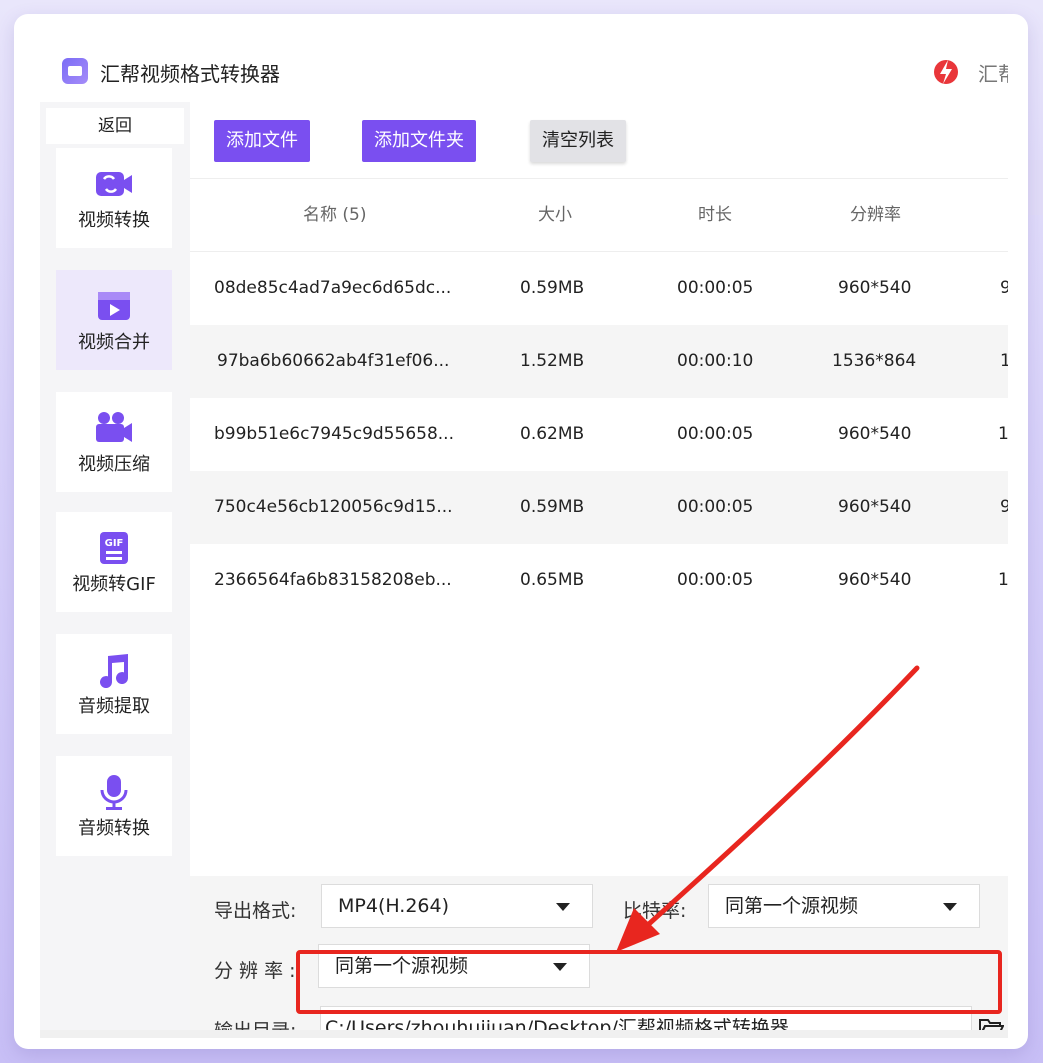 The height and width of the screenshot is (1063, 1043). Describe the element at coordinates (874, 361) in the screenshot. I see `cell-resolution: 1536*864` at that location.